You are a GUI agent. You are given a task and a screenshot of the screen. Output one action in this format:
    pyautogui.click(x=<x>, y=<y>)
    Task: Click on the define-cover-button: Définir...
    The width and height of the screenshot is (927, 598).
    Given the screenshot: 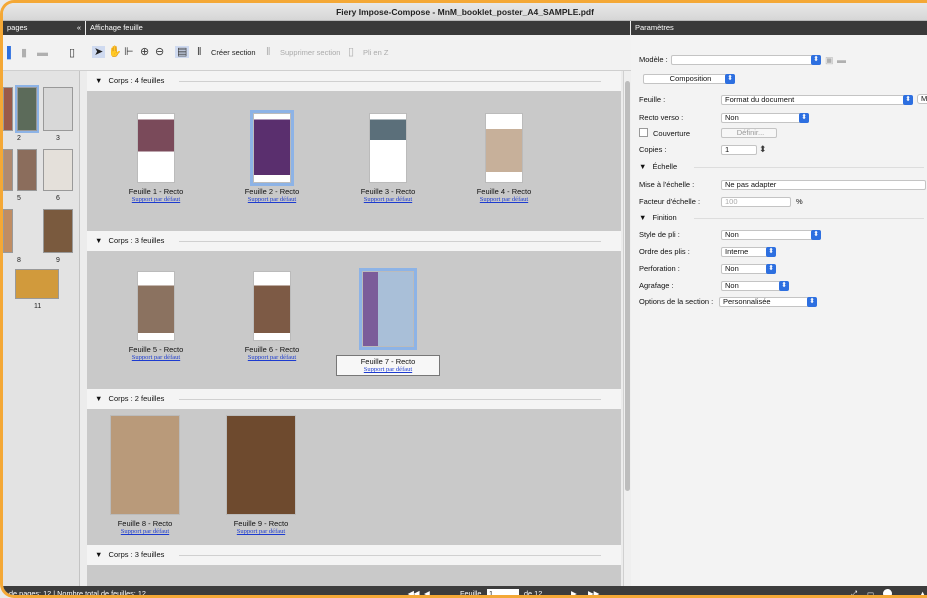 What is the action you would take?
    pyautogui.click(x=749, y=133)
    